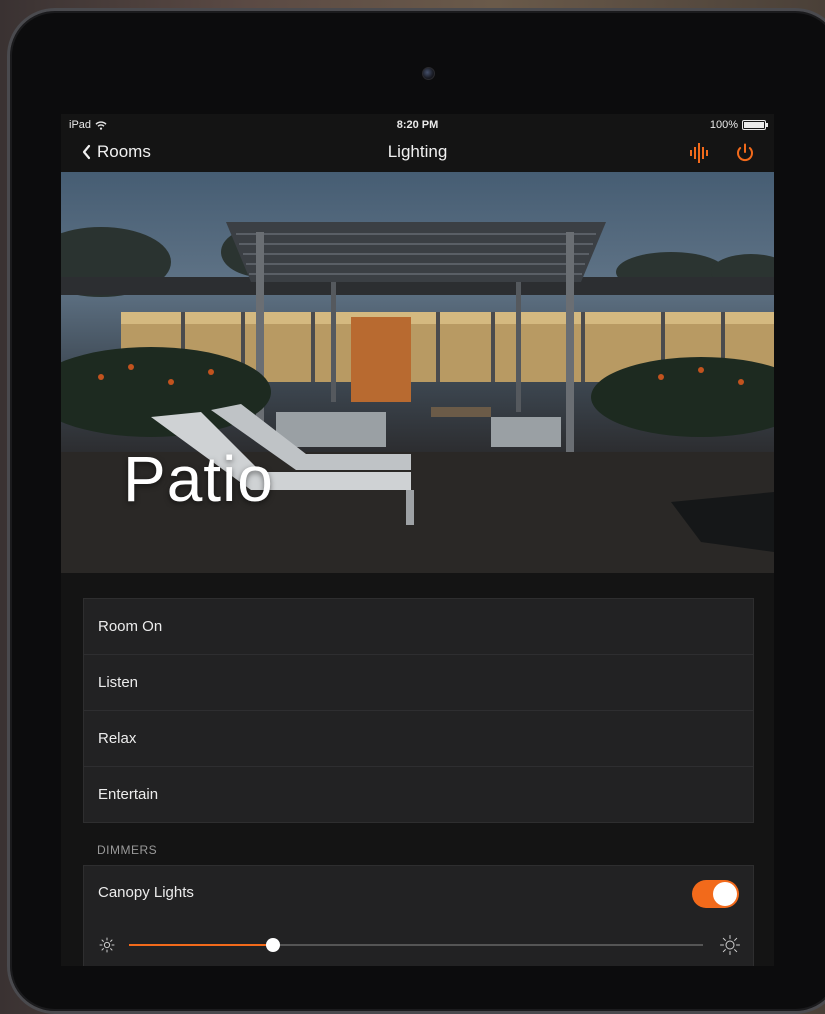 This screenshot has width=825, height=1014. I want to click on back-label: Rooms, so click(124, 151).